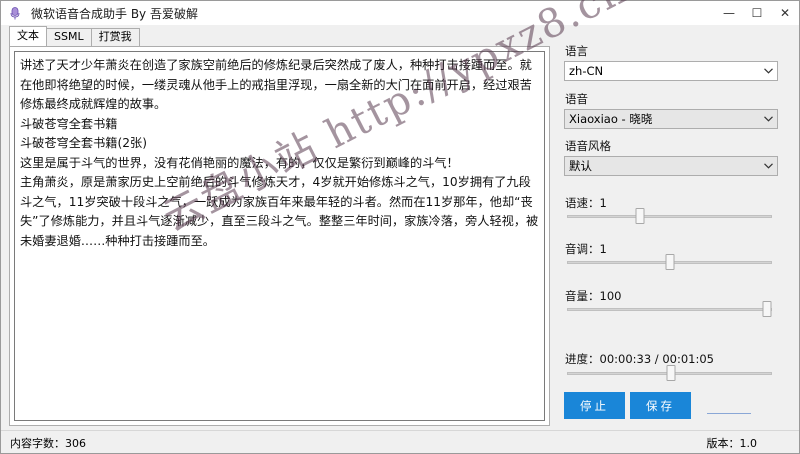 This screenshot has width=800, height=454. Describe the element at coordinates (580, 166) in the screenshot. I see `style-value: 默认` at that location.